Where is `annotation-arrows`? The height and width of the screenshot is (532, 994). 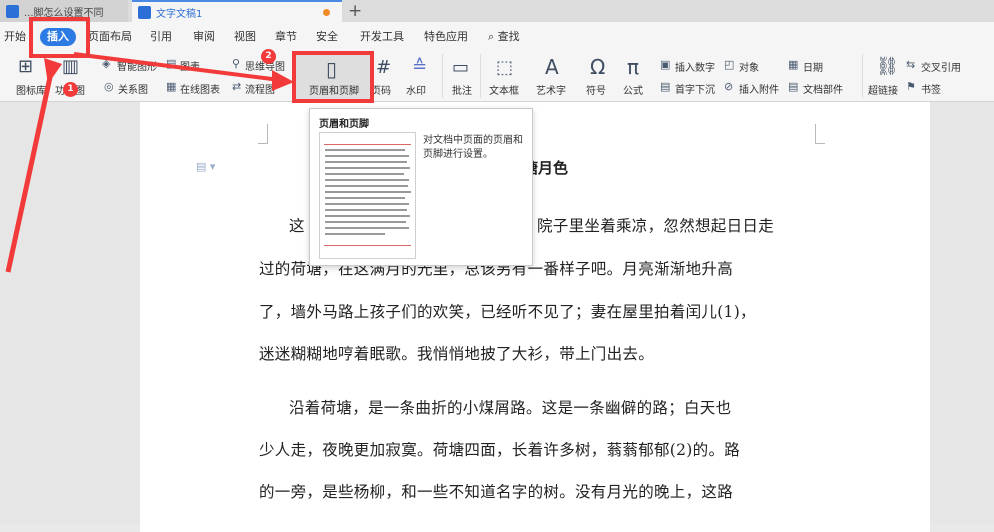
annotation-arrows is located at coordinates (149, 162).